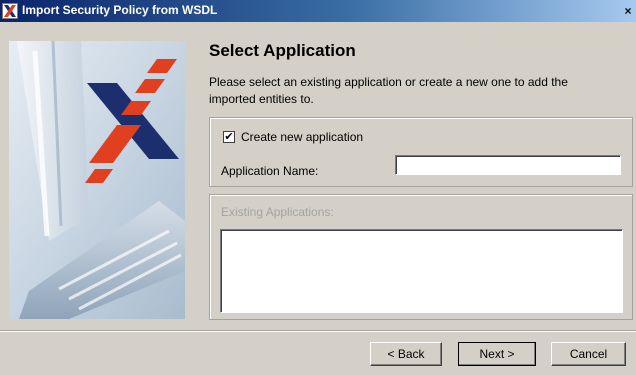  I want to click on x-logo-icon, so click(10, 11).